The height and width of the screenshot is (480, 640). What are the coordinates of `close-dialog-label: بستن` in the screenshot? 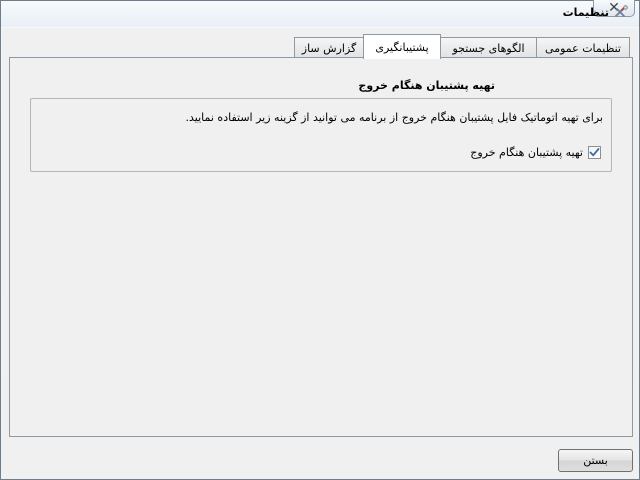 It's located at (595, 460).